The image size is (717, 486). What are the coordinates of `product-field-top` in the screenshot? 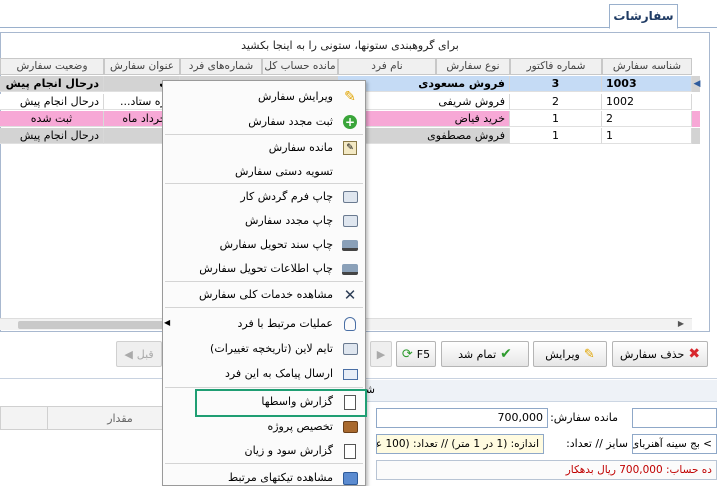 It's located at (674, 418).